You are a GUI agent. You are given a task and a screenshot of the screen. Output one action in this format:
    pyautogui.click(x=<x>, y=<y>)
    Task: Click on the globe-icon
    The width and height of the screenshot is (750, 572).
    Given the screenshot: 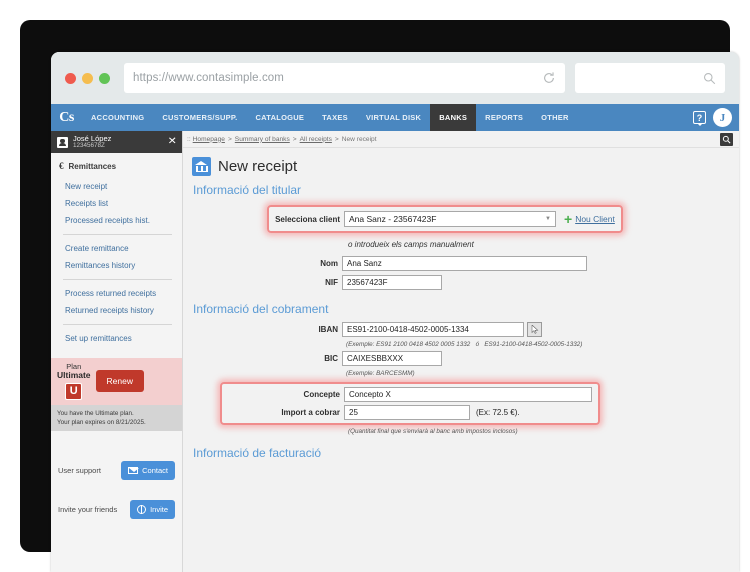 What is the action you would take?
    pyautogui.click(x=142, y=509)
    